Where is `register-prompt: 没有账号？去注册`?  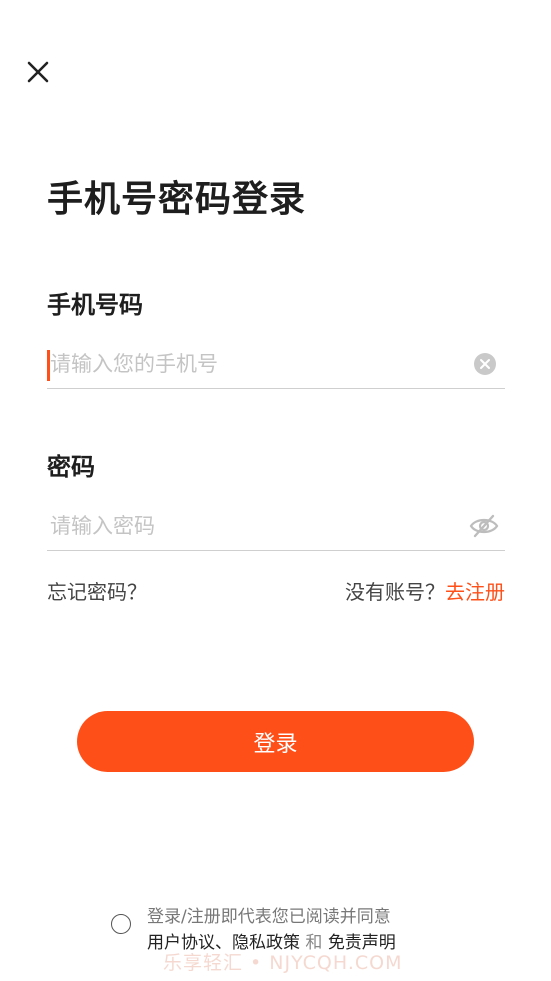 register-prompt: 没有账号？去注册 is located at coordinates (425, 590).